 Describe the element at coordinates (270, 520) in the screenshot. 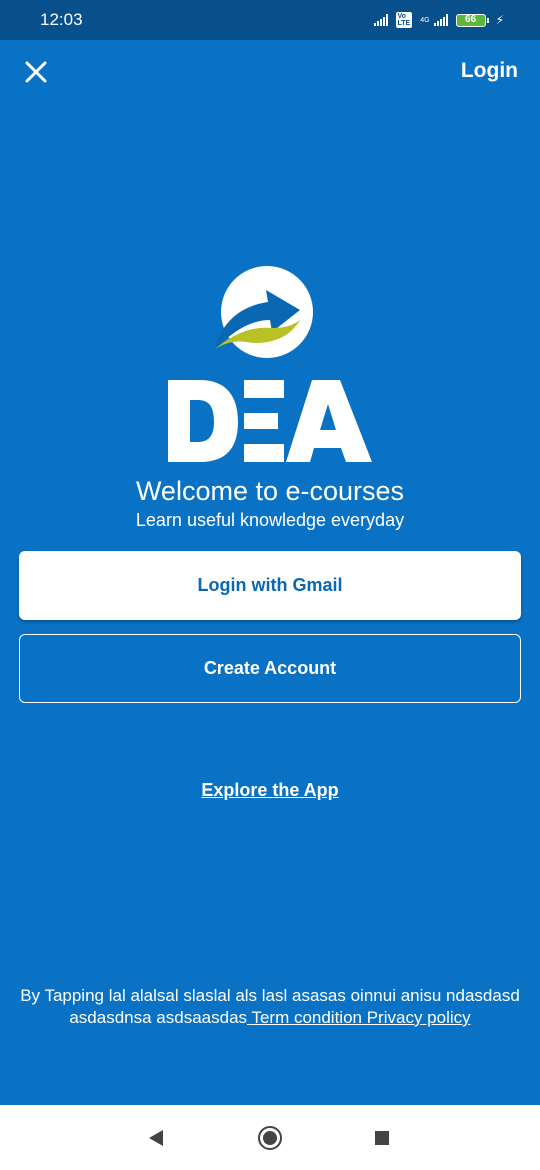

I see `welcome-subtitle: Learn useful knowledge everyday` at that location.